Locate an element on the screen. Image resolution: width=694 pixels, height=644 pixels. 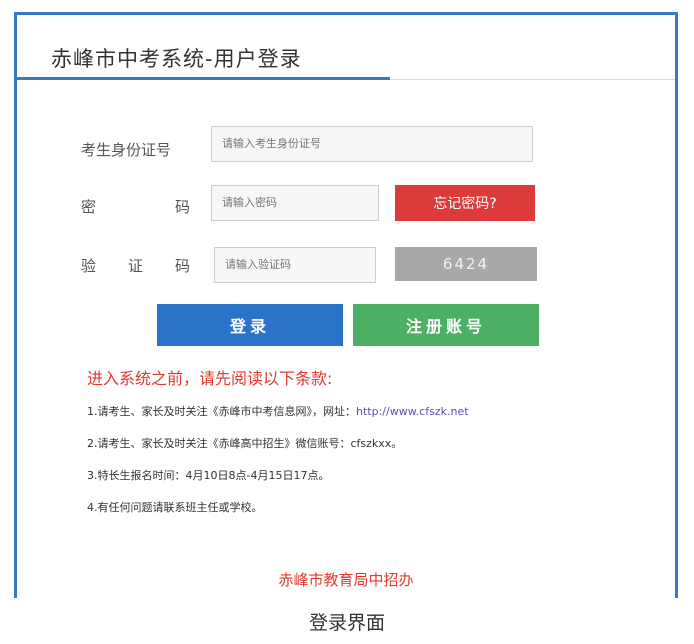
captcha-label-char3: 码 is located at coordinates (183, 266).